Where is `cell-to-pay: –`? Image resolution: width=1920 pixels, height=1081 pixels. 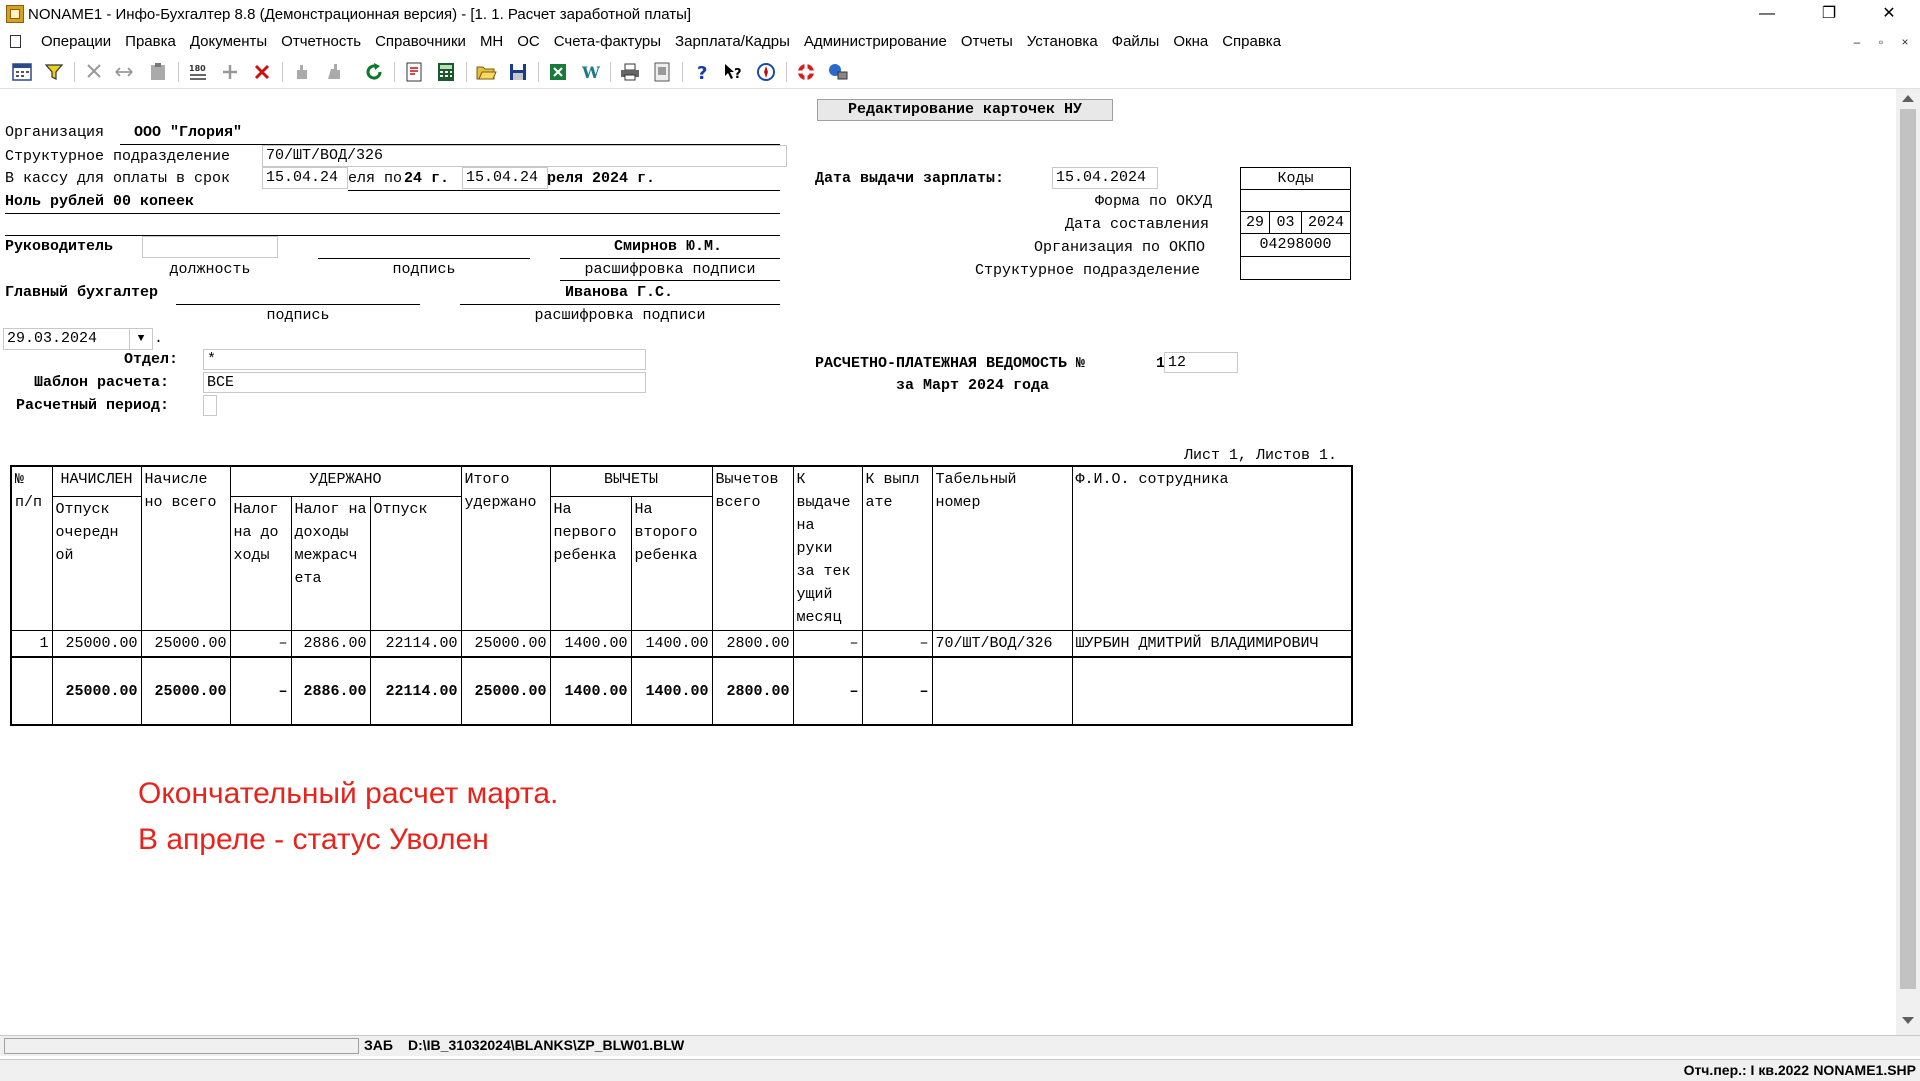
cell-to-pay: – is located at coordinates (827, 644).